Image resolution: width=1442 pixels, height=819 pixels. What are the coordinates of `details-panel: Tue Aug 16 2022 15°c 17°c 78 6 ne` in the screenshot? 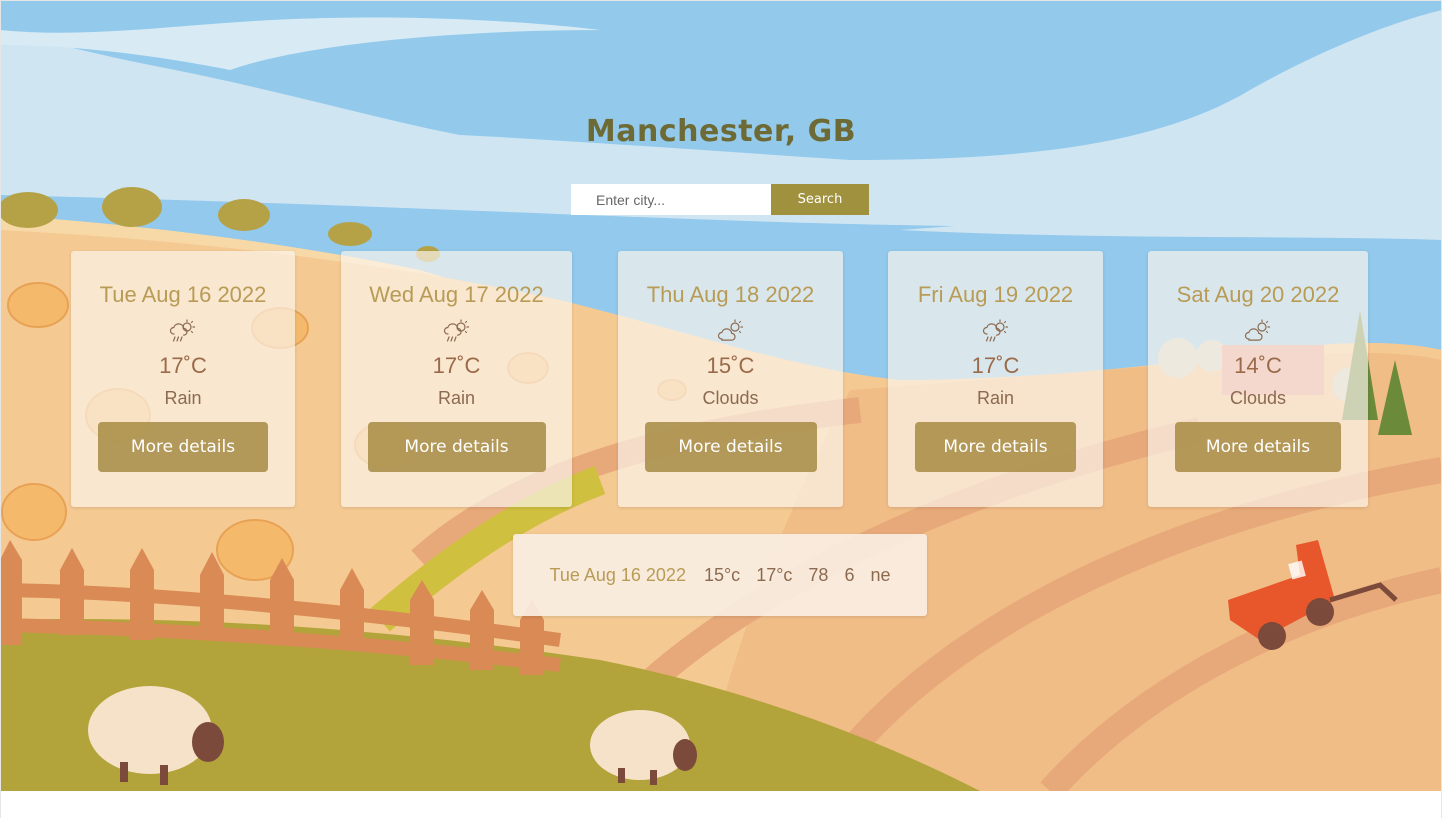 It's located at (720, 575).